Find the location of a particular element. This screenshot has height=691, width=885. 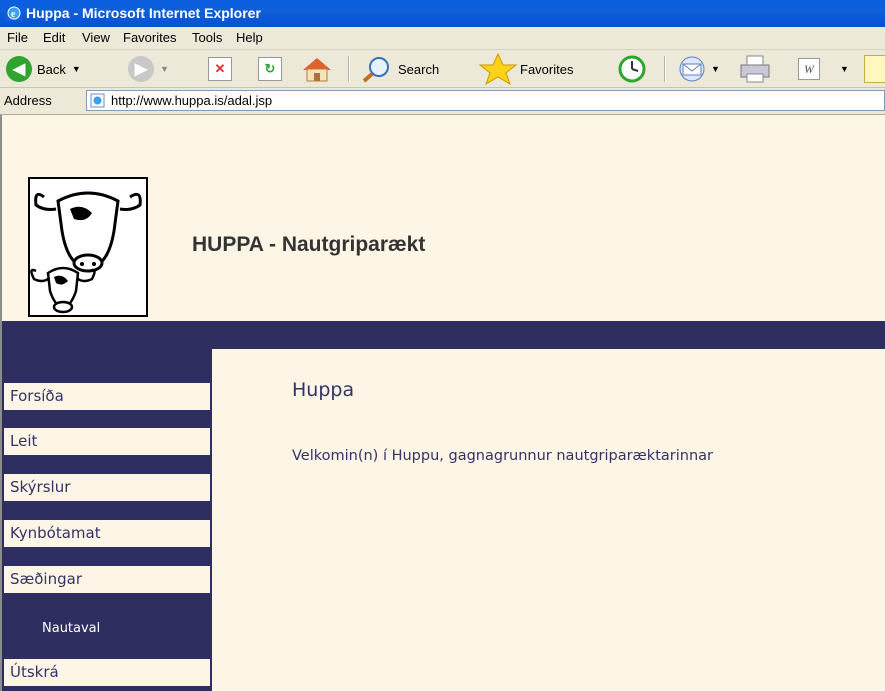

toolbar: ◀ Back ▼ ▶ ▼ ✕ ↻ Search Favorites ▼ W ▼ is located at coordinates (442, 69).